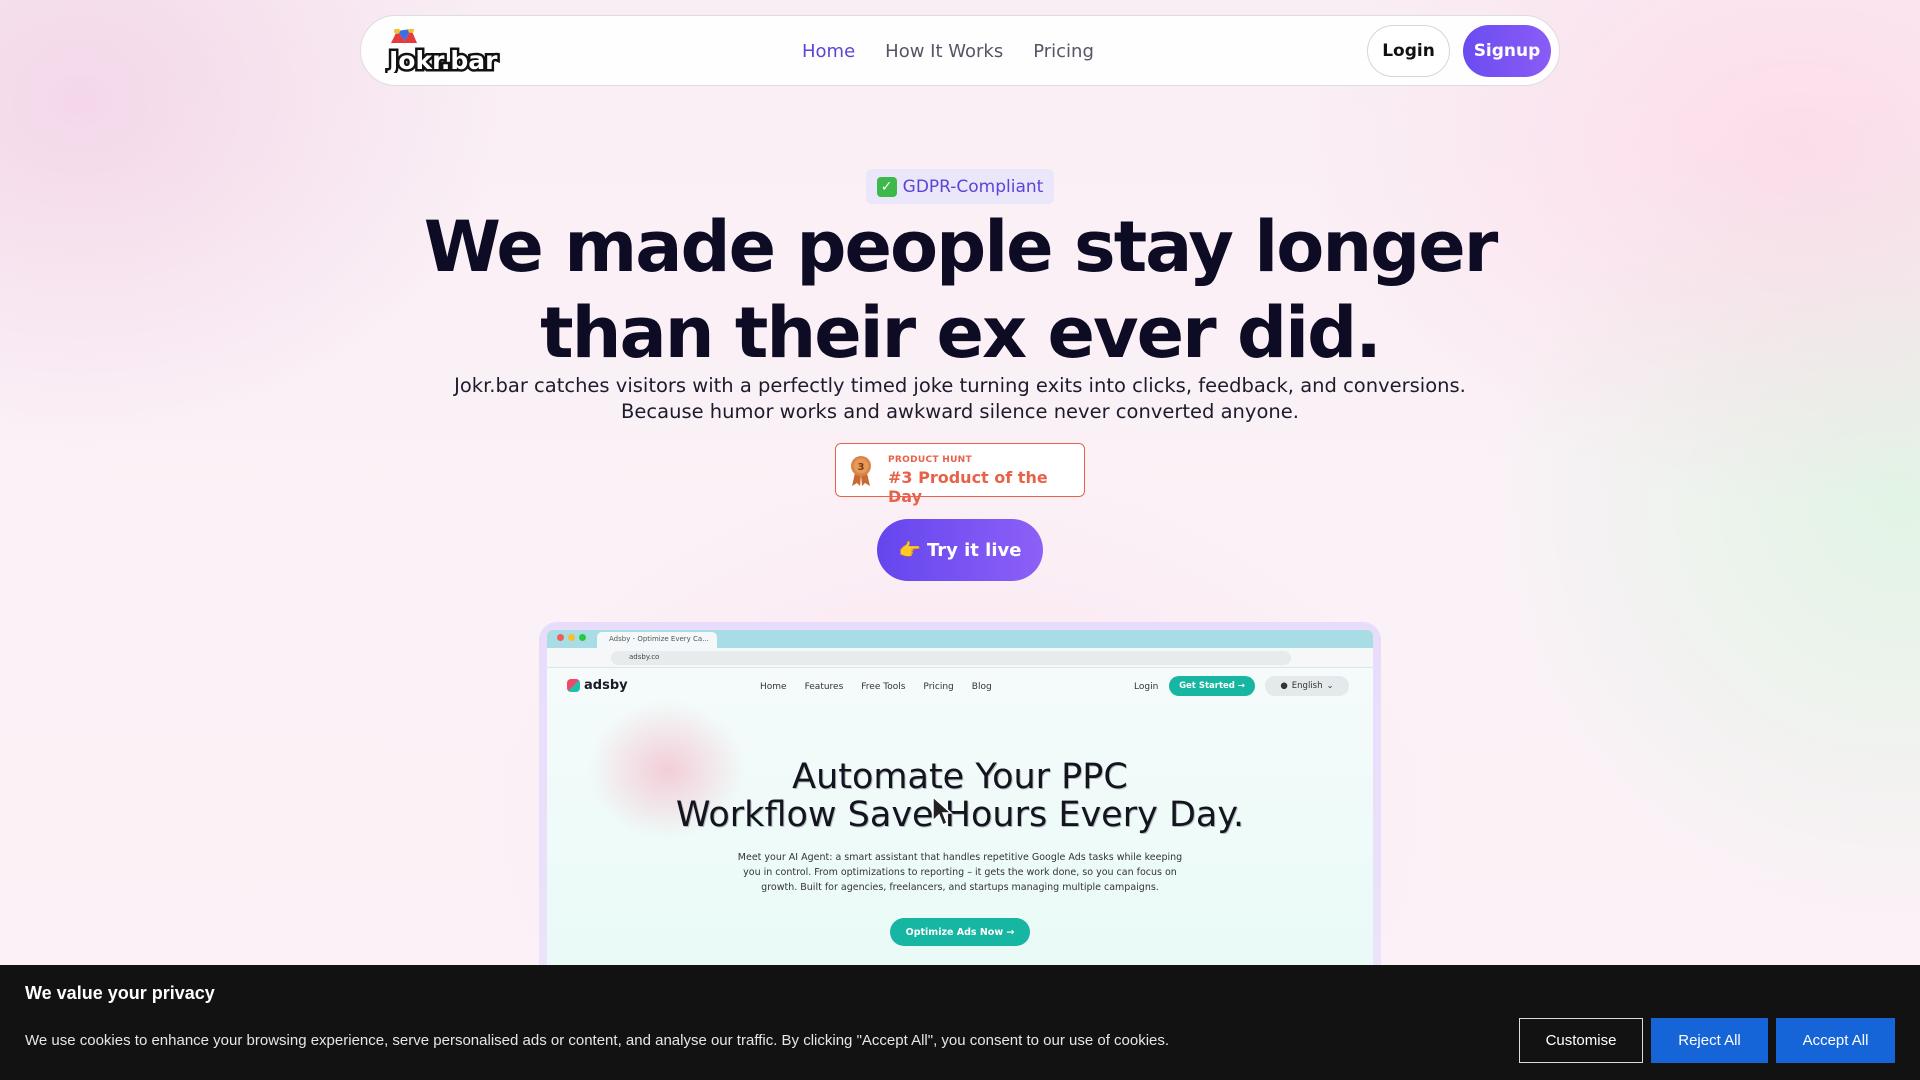 The image size is (1920, 1080). I want to click on adsby-logo: adsby, so click(597, 685).